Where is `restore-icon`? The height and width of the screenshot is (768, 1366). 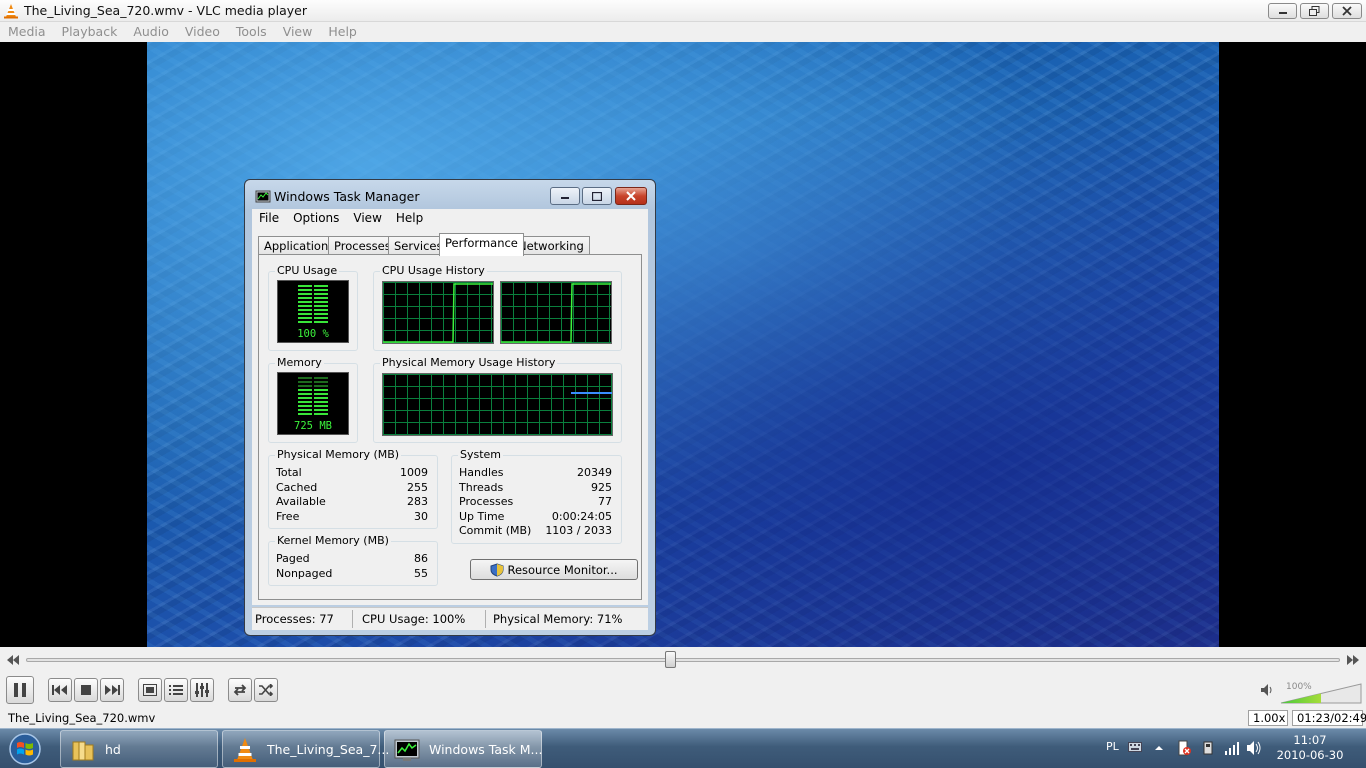 restore-icon is located at coordinates (1314, 11).